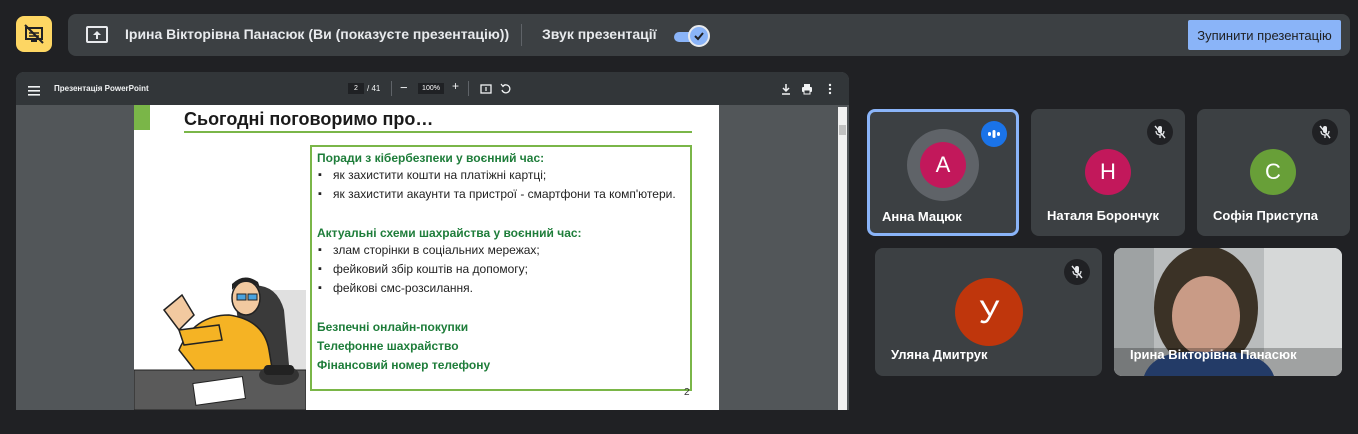  Describe the element at coordinates (994, 134) in the screenshot. I see `speaking-indicator-icon` at that location.